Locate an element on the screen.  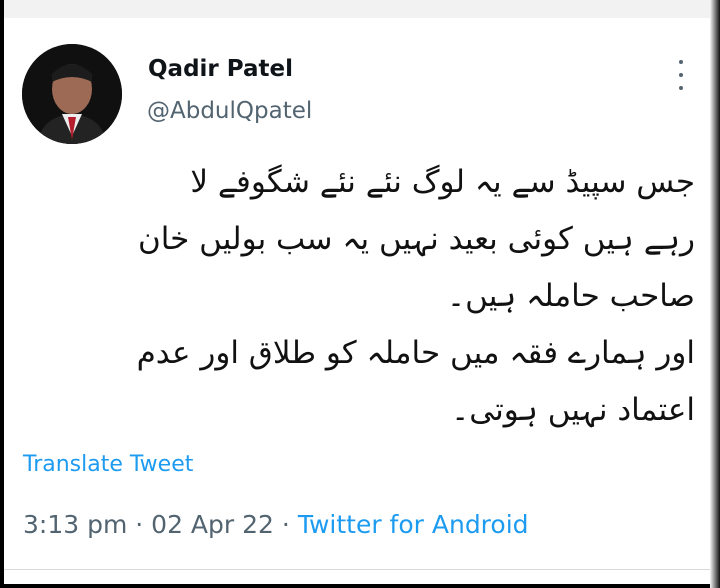
author-handle: @AbdulQpatel is located at coordinates (229, 111).